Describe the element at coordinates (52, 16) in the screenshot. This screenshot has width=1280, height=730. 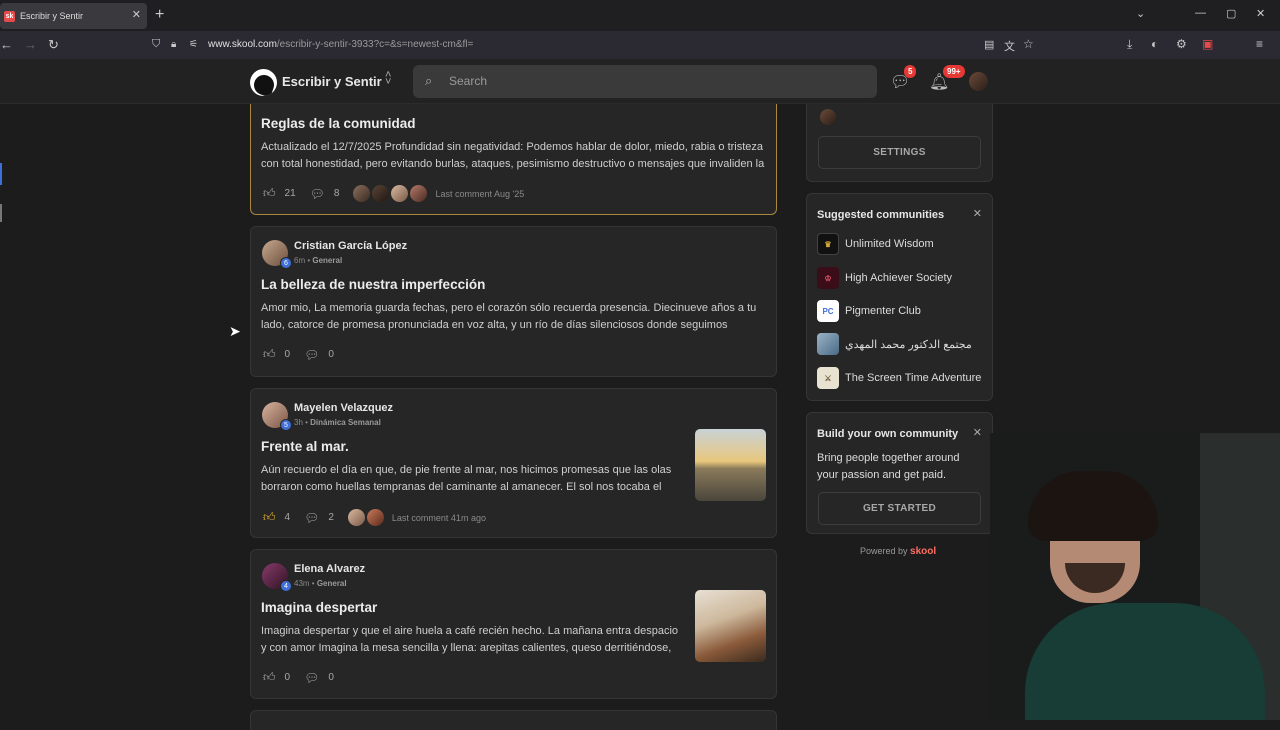
I see `tab-title: Escribir y Sentir` at that location.